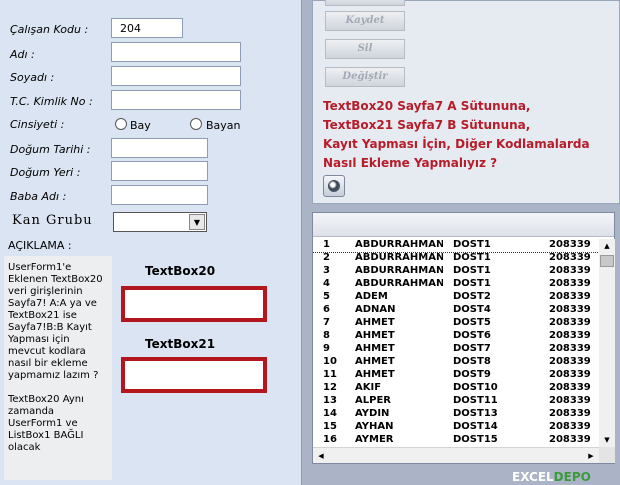 This screenshot has width=620, height=485. I want to click on list-item: 1 ABDURRAHMAN DOST1 208339, so click(456, 246).